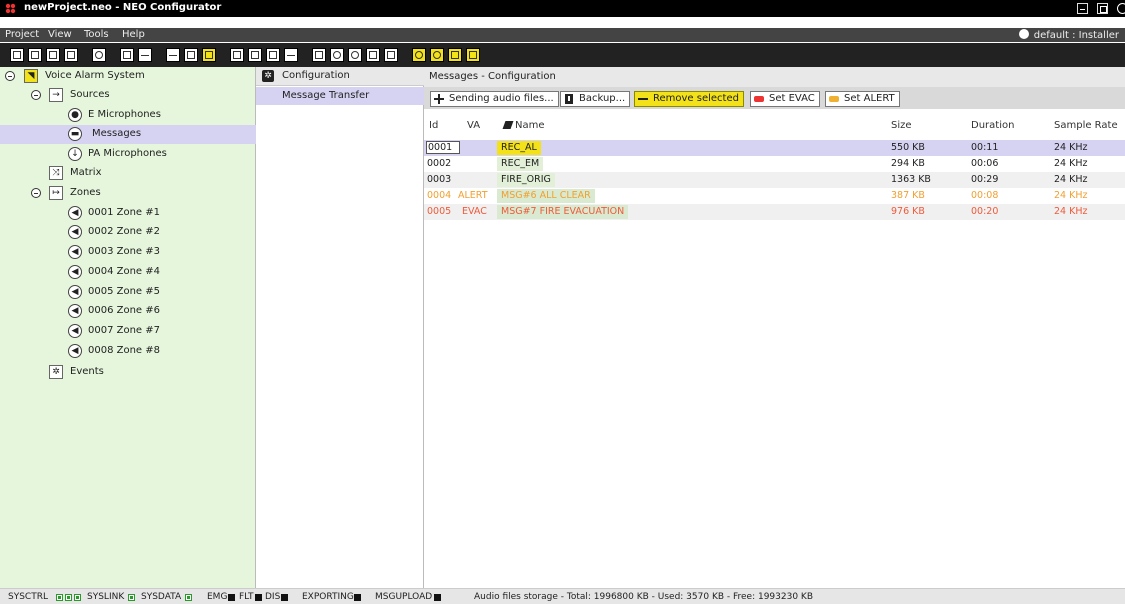 The image size is (1125, 604). I want to click on menu-project: Project, so click(22, 34).